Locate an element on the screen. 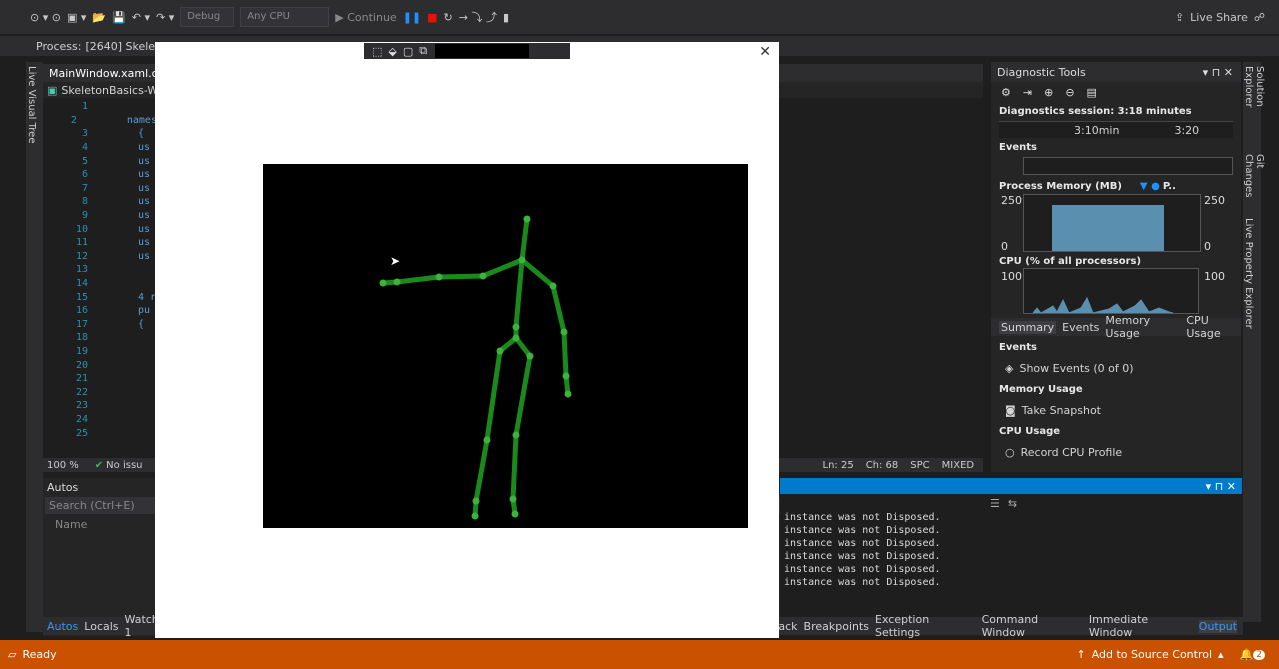 The height and width of the screenshot is (669, 1279). diag-close-icon: ▾ ⊓ ✕ is located at coordinates (1218, 72).